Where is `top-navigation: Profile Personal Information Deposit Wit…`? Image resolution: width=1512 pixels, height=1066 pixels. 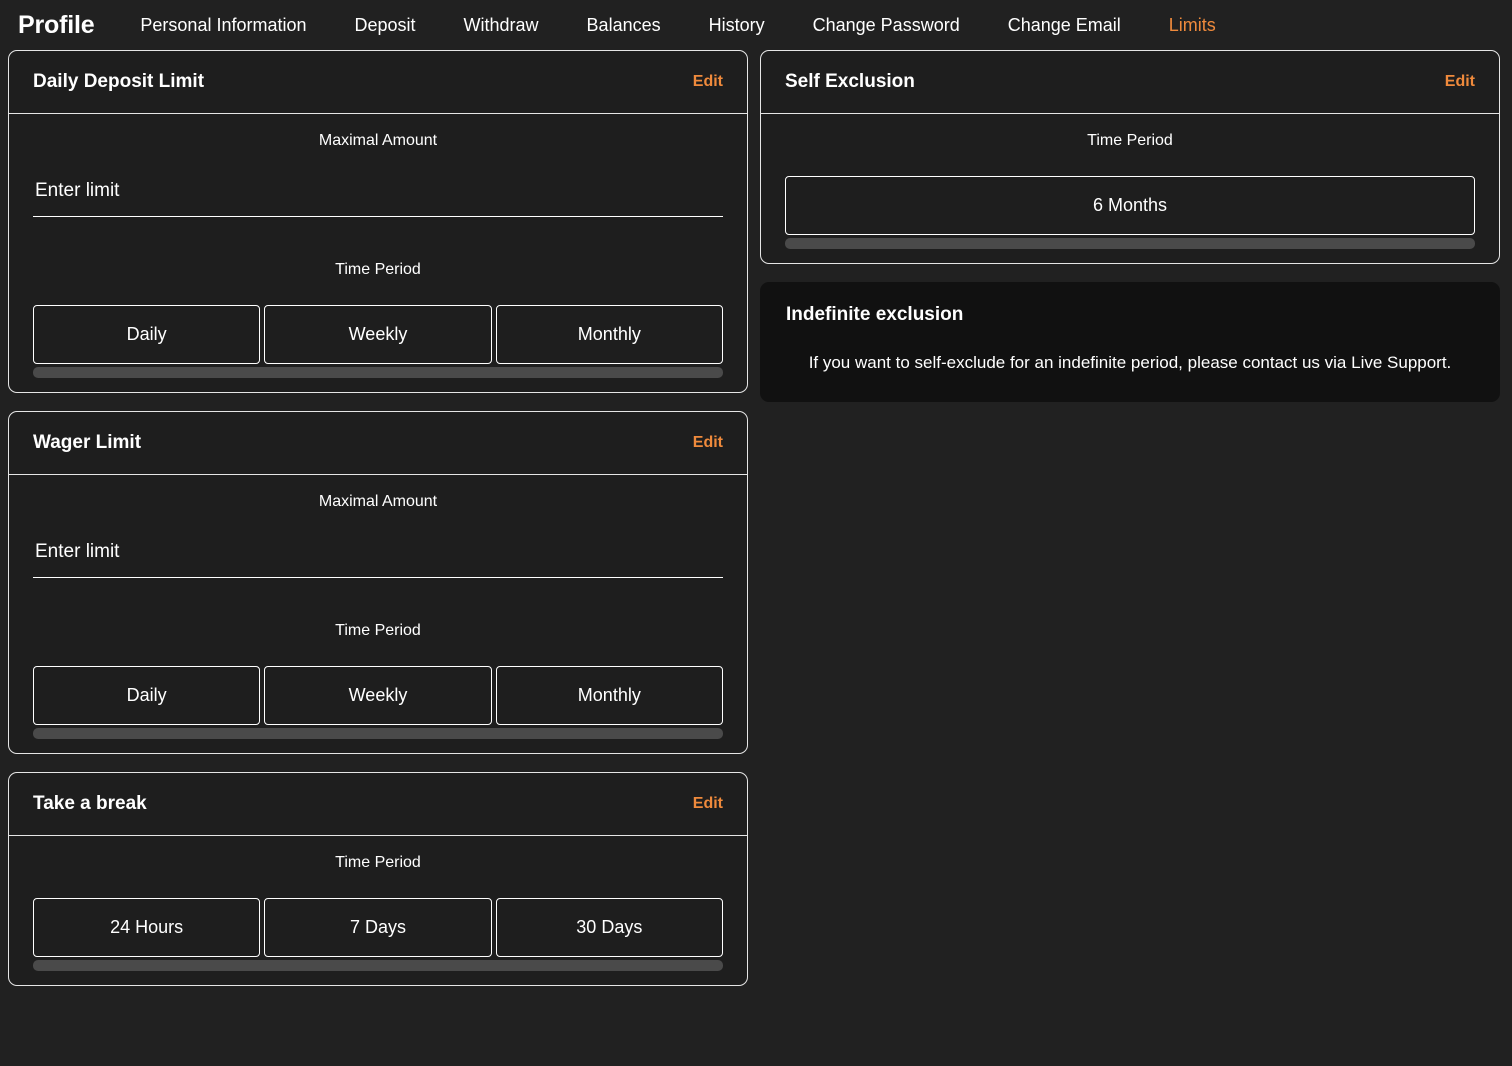
top-navigation: Profile Personal Information Deposit Wit… is located at coordinates (756, 25).